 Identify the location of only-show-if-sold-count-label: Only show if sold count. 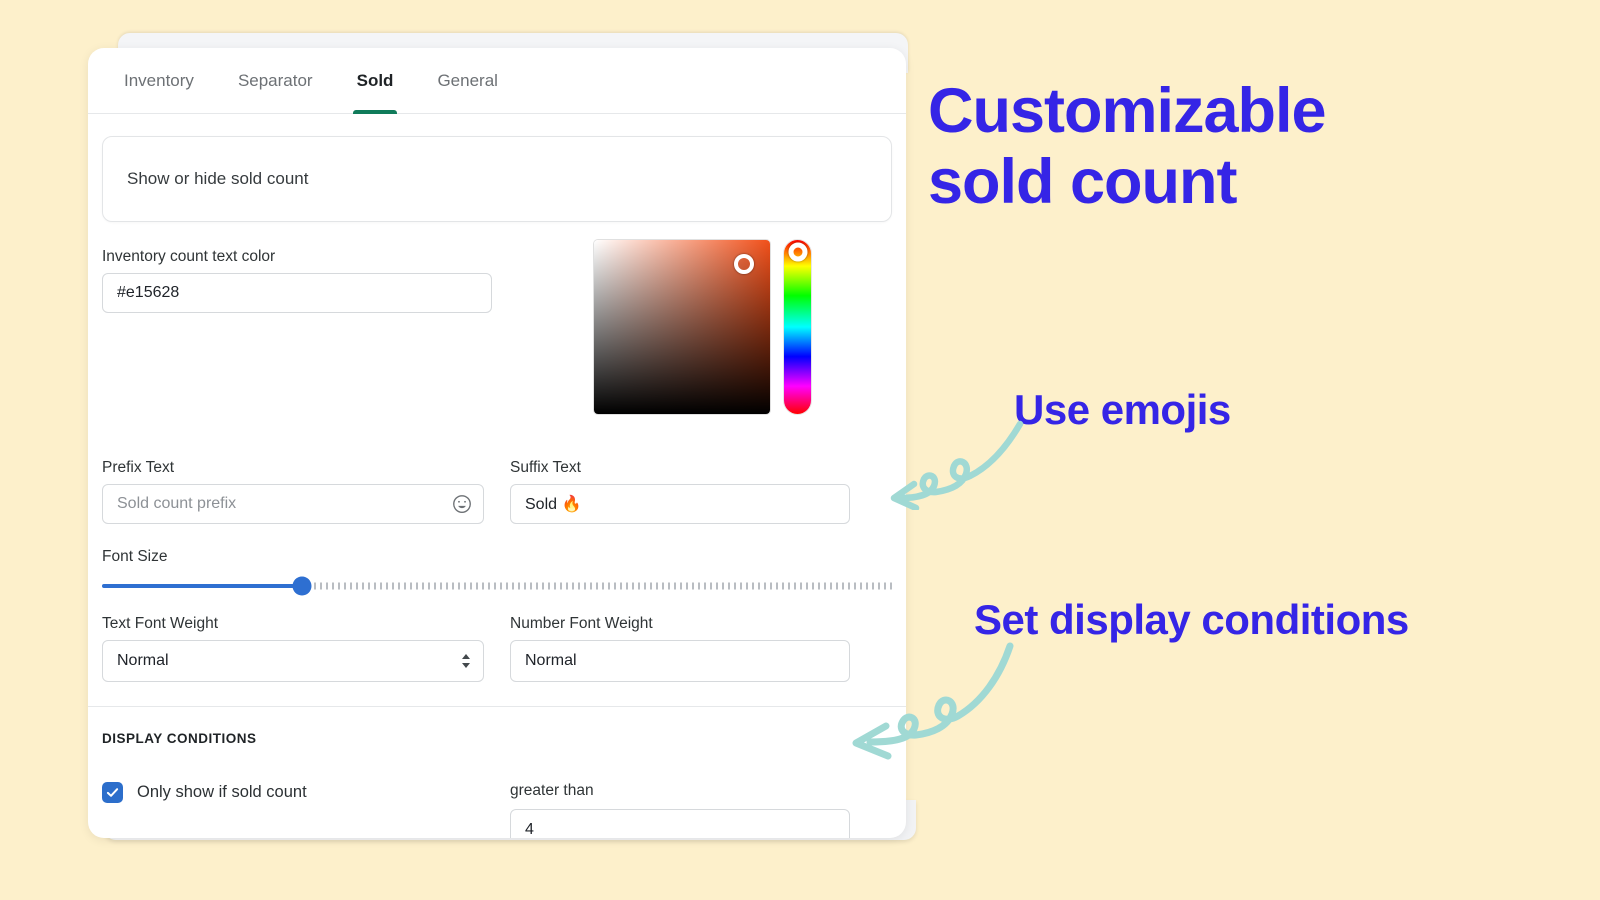
(222, 792).